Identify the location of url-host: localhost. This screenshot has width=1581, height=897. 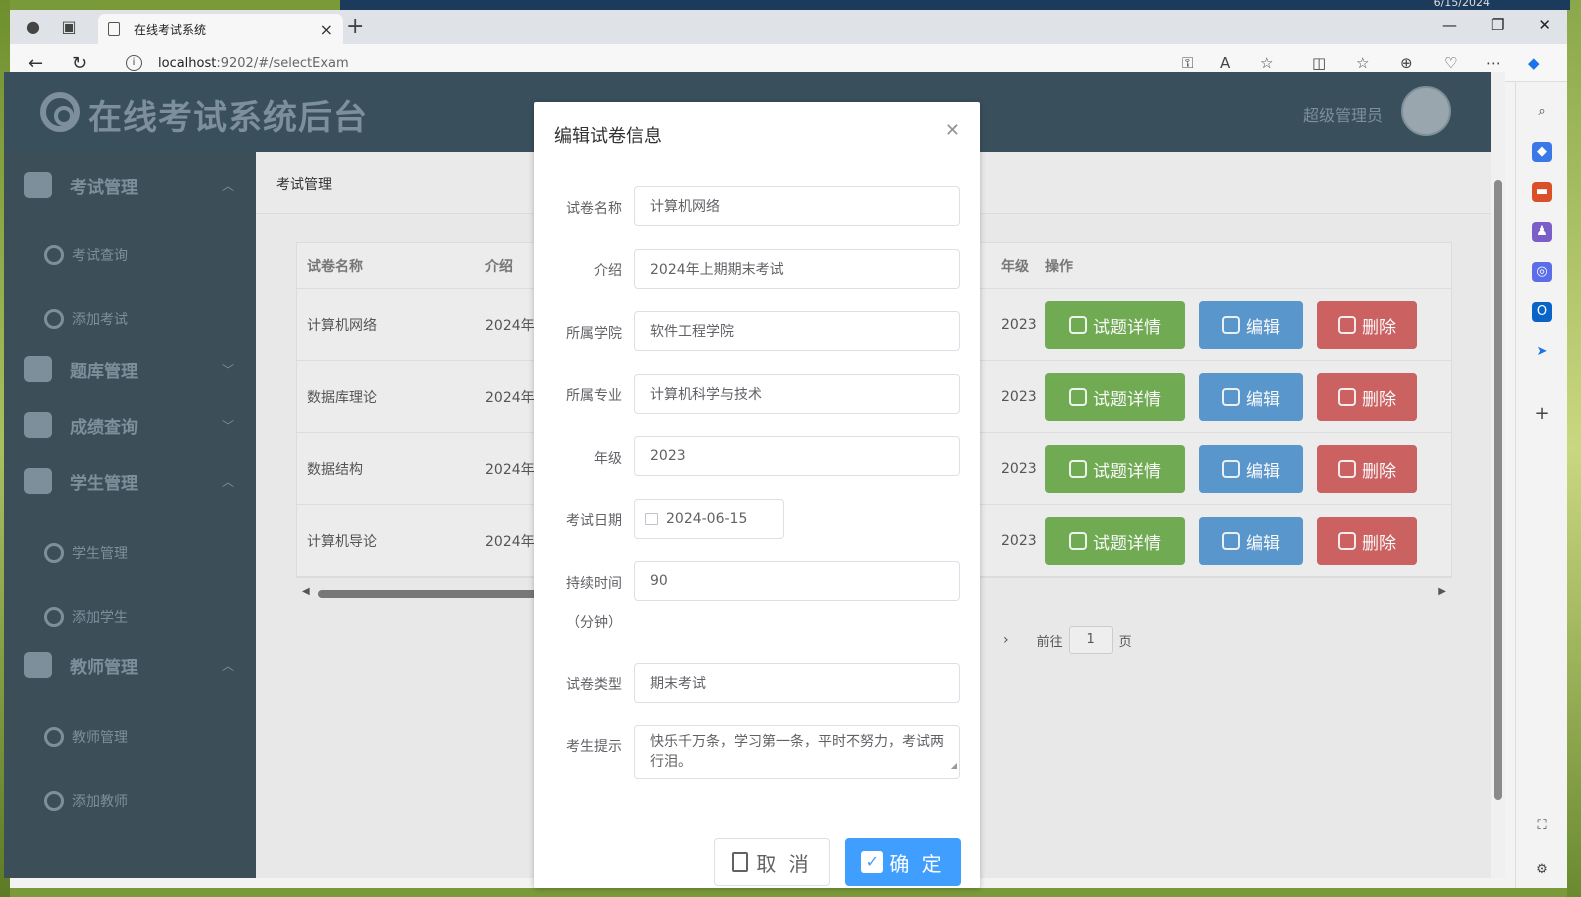
(187, 63).